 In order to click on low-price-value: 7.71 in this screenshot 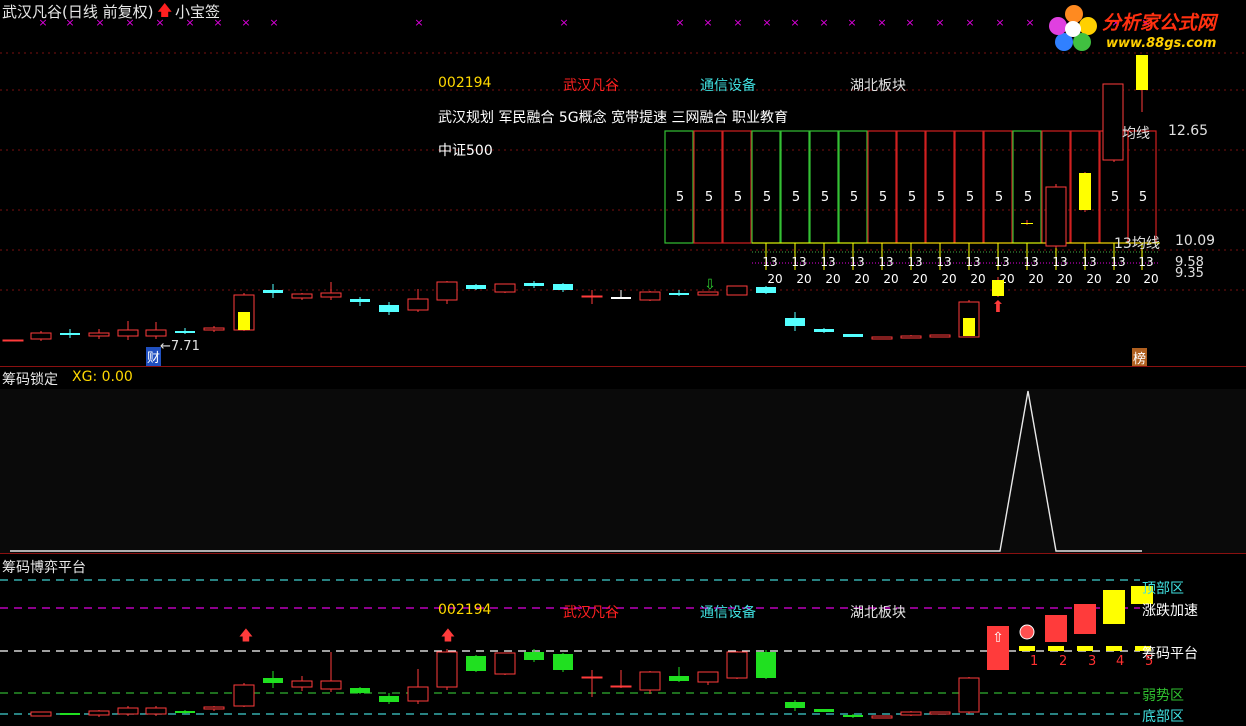, I will do `click(185, 346)`.